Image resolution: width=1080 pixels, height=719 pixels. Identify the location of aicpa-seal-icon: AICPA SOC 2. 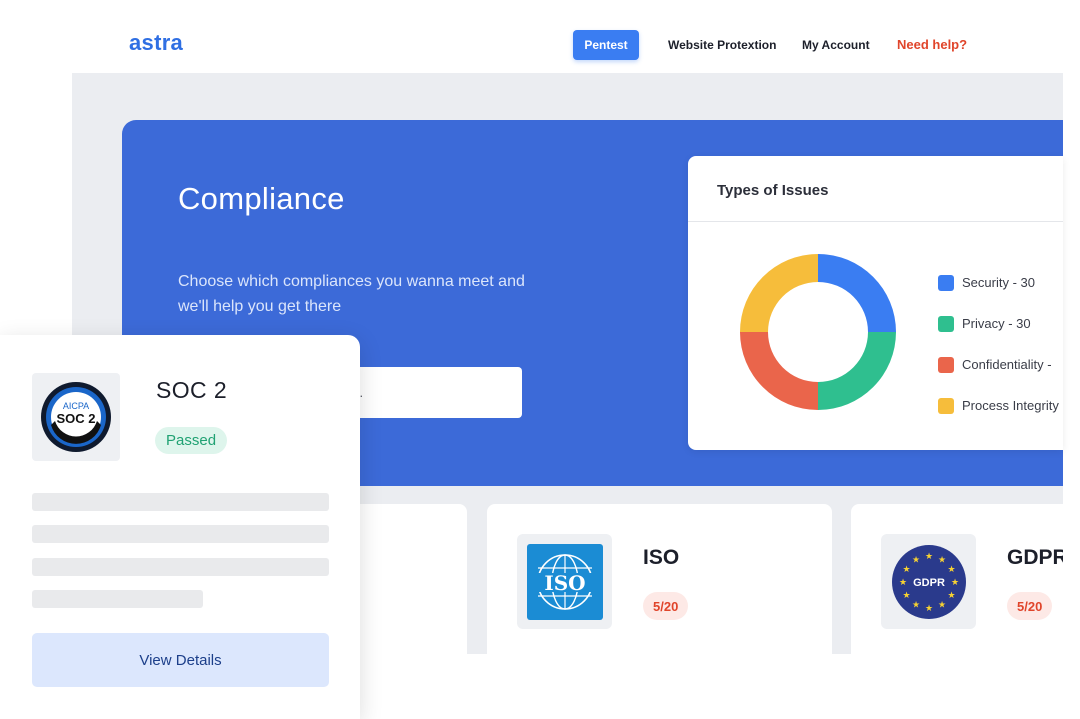
(76, 417).